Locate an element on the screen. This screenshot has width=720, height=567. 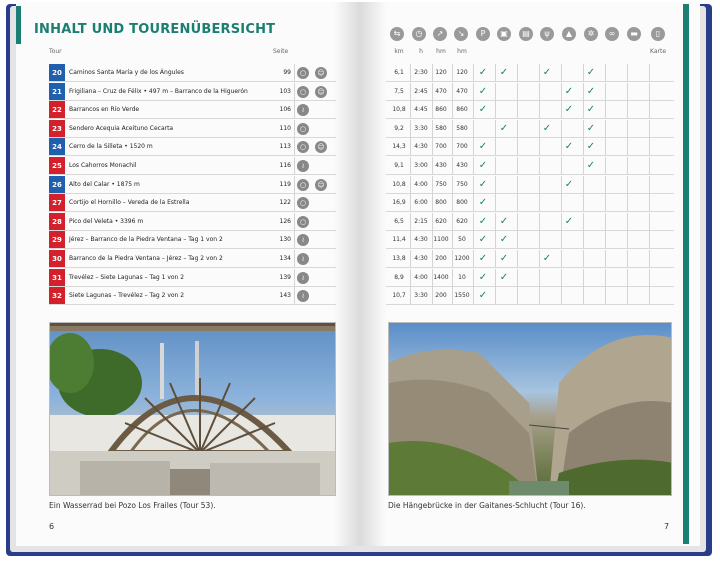
parking-icon: P is located at coordinates (483, 34).